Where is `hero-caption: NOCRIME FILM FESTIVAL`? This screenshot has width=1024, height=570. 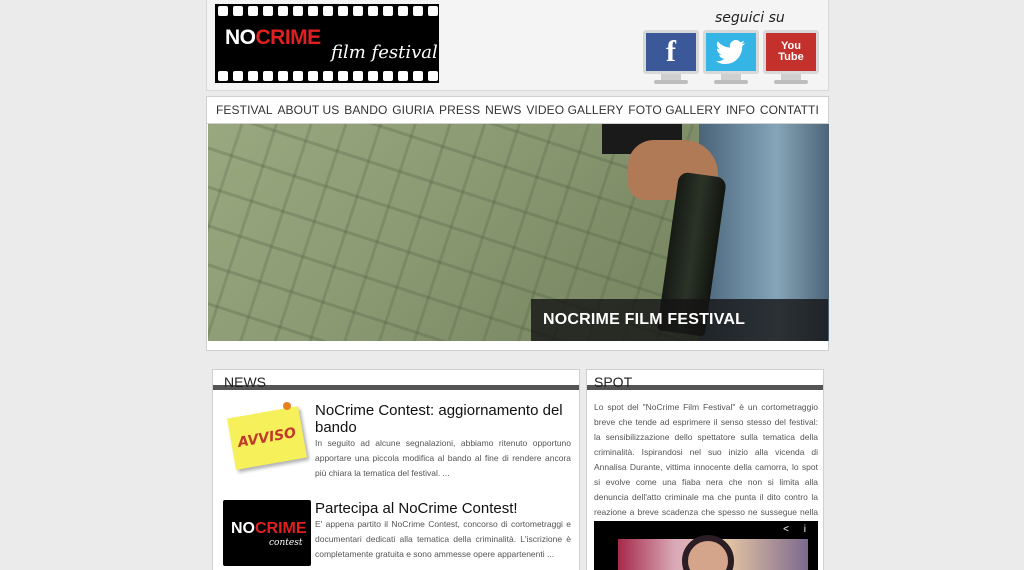 hero-caption: NOCRIME FILM FESTIVAL is located at coordinates (679, 320).